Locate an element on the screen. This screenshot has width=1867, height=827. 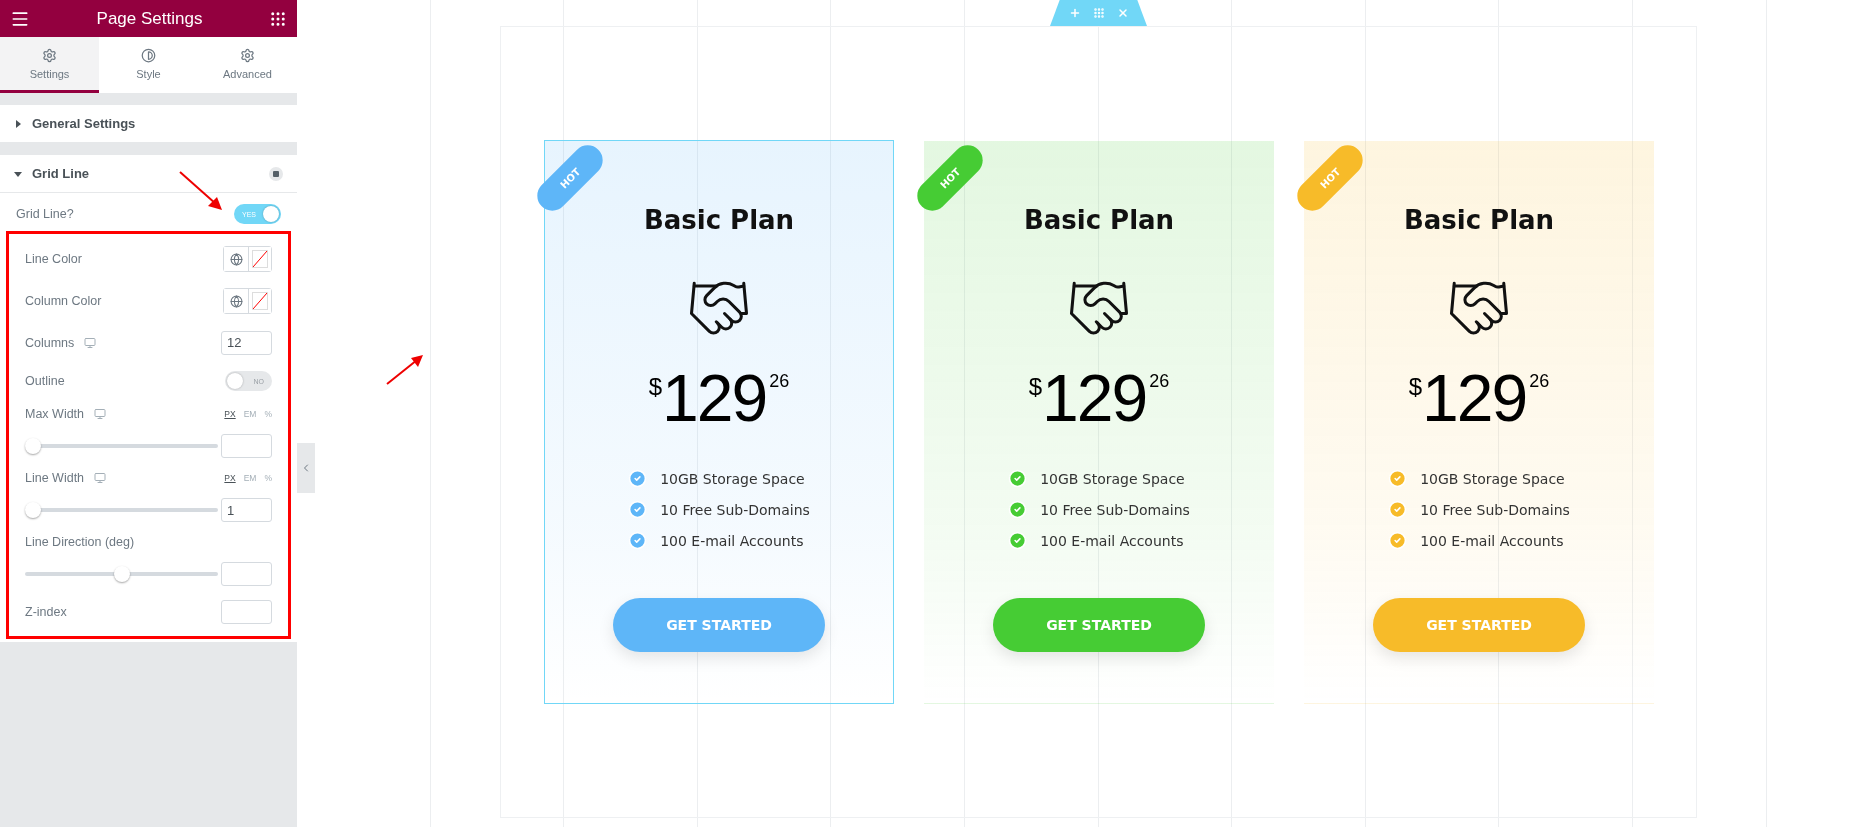
number-field: 12 is located at coordinates (246, 342).